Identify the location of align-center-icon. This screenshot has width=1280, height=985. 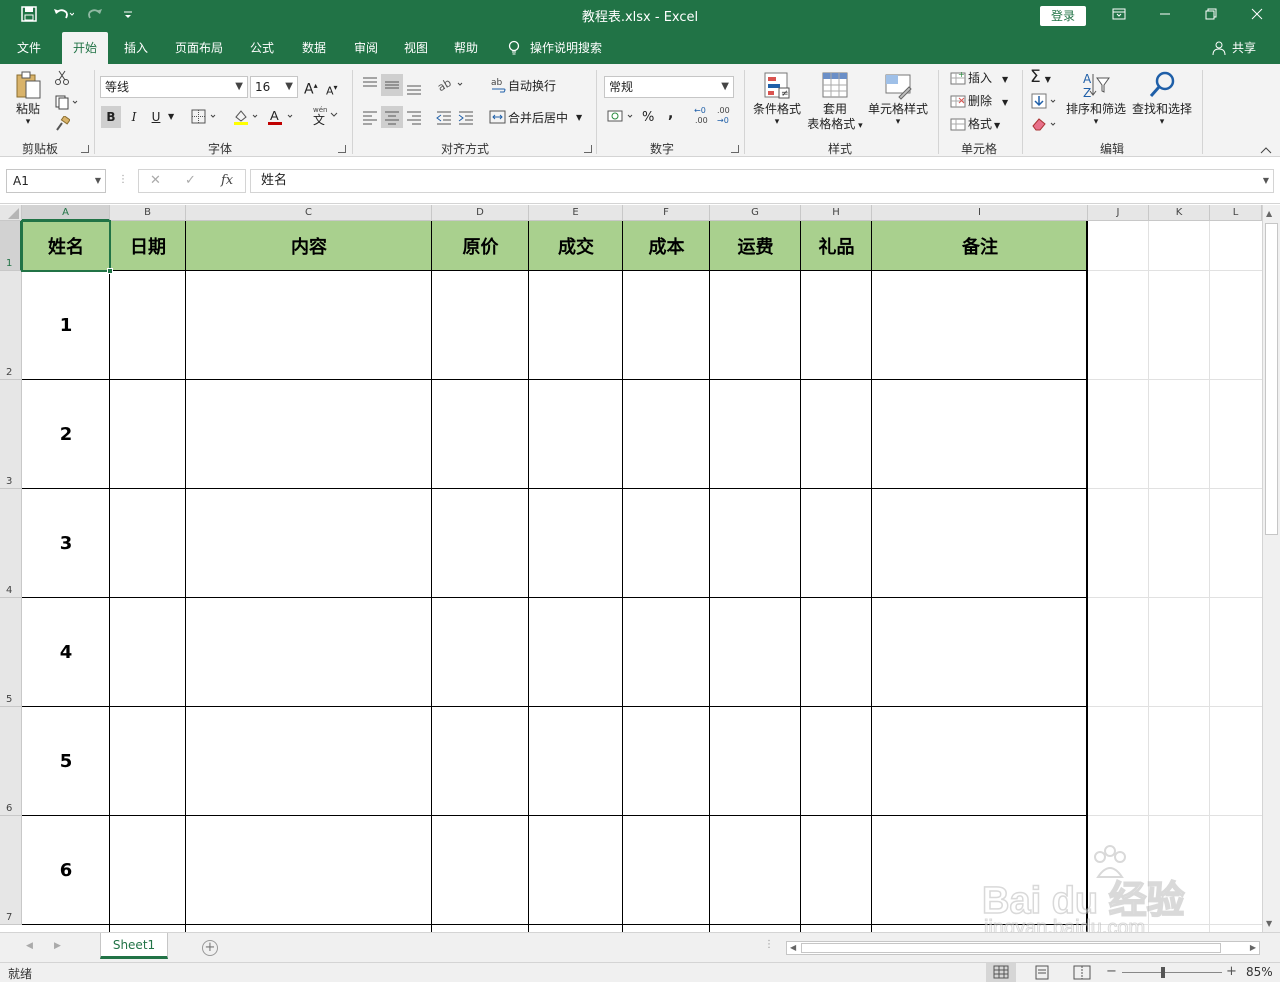
(392, 117).